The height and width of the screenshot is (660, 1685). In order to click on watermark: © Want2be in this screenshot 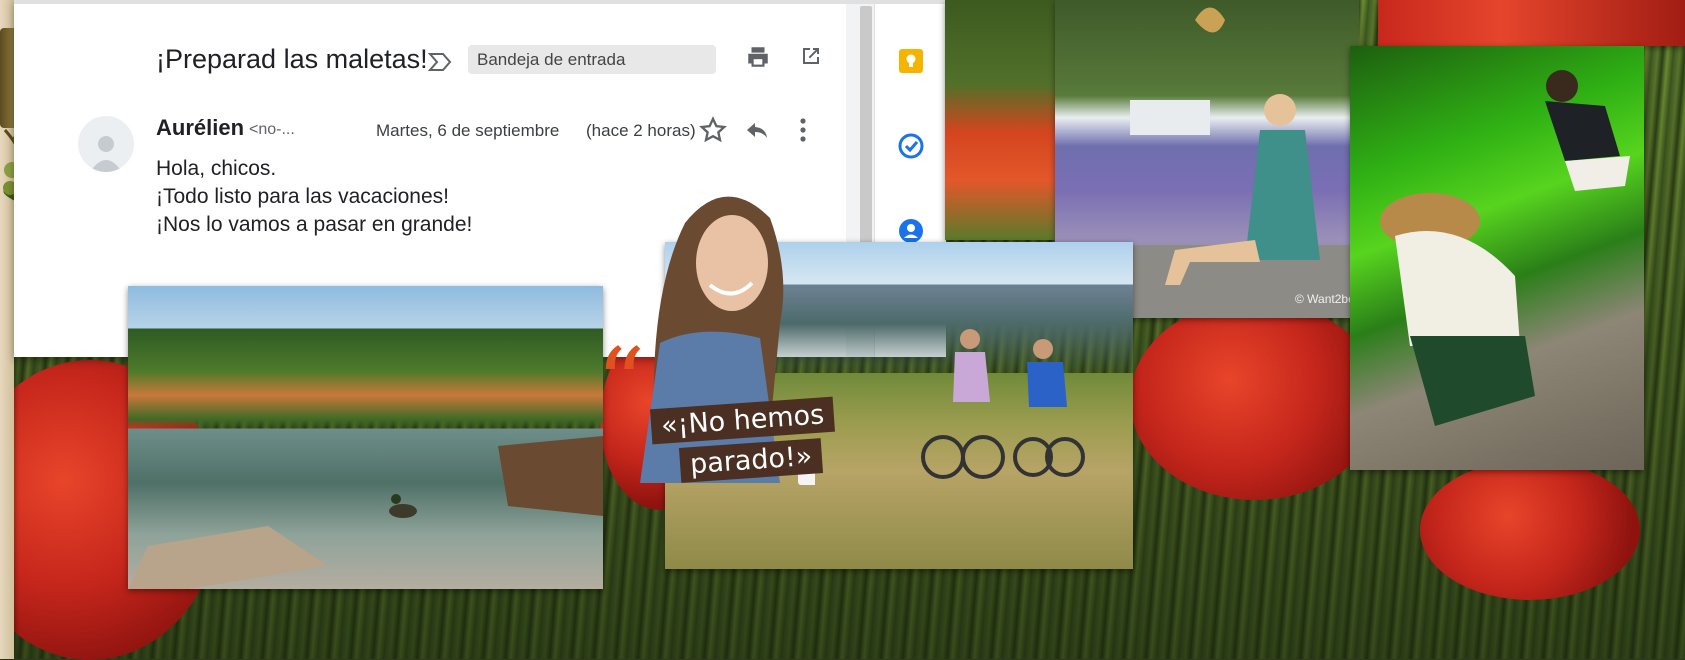, I will do `click(1325, 299)`.